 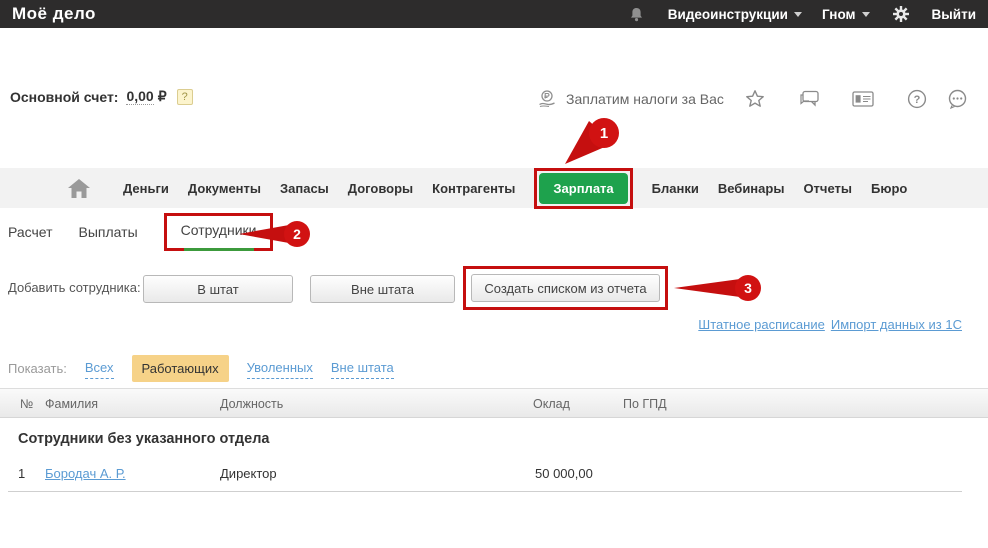 What do you see at coordinates (838, 14) in the screenshot?
I see `user-name-label: Гном` at bounding box center [838, 14].